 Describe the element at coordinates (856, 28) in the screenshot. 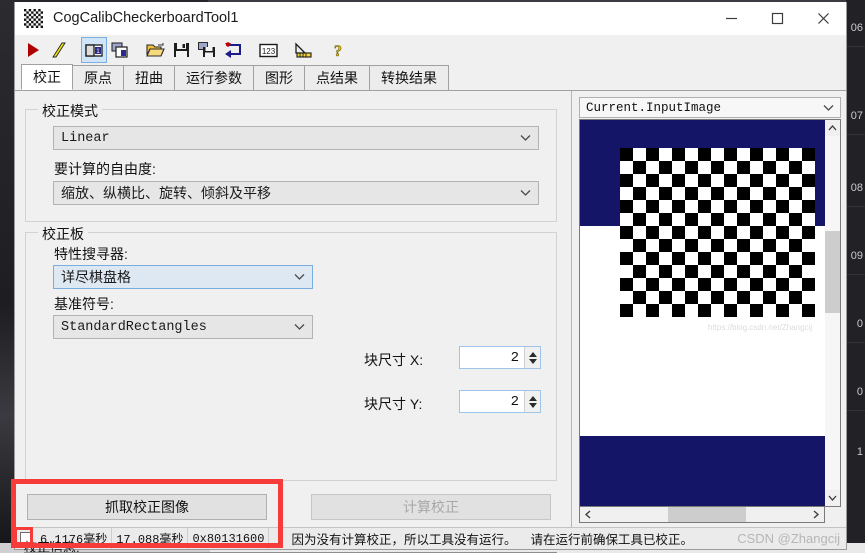

I see `backdrop-line-number: 06` at that location.